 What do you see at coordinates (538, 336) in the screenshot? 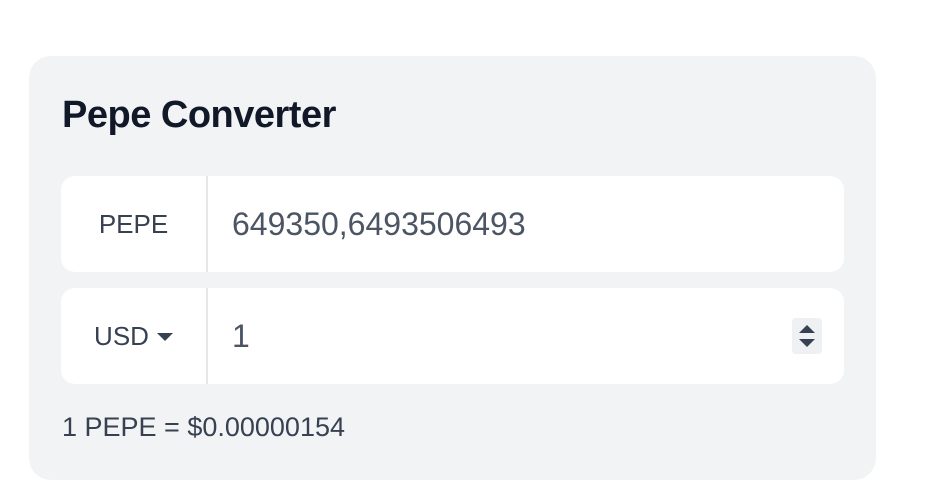
I see `usd-amount-input` at bounding box center [538, 336].